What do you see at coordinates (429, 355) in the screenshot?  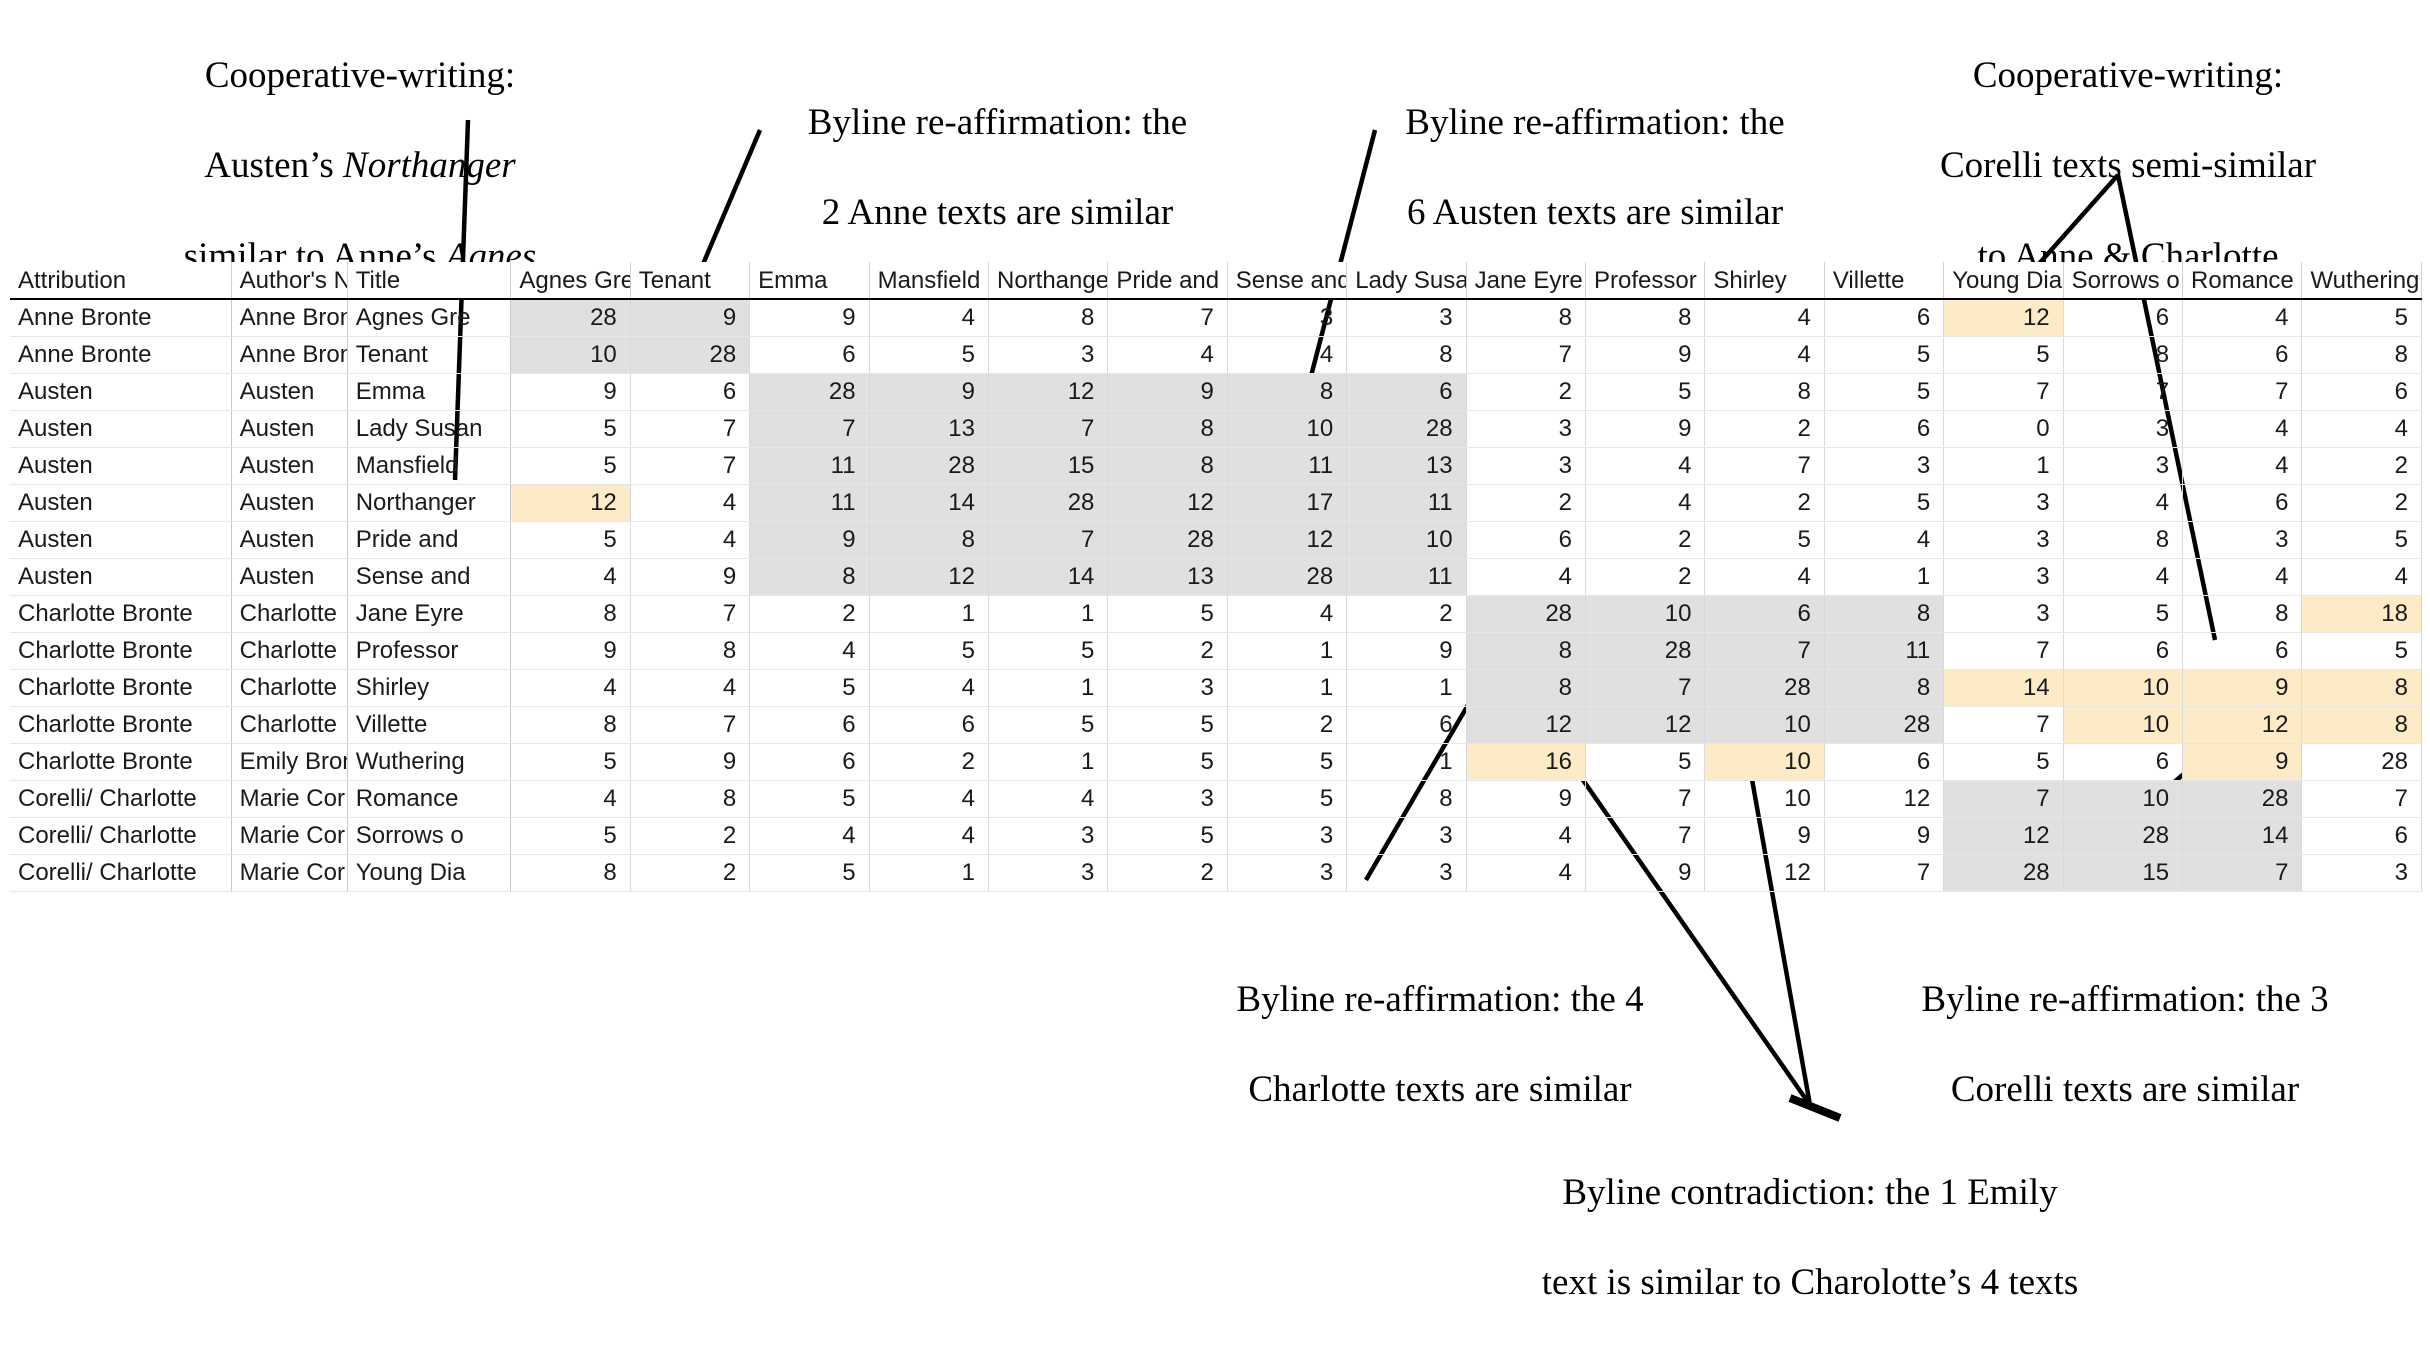 I see `title-cell: Tenant` at bounding box center [429, 355].